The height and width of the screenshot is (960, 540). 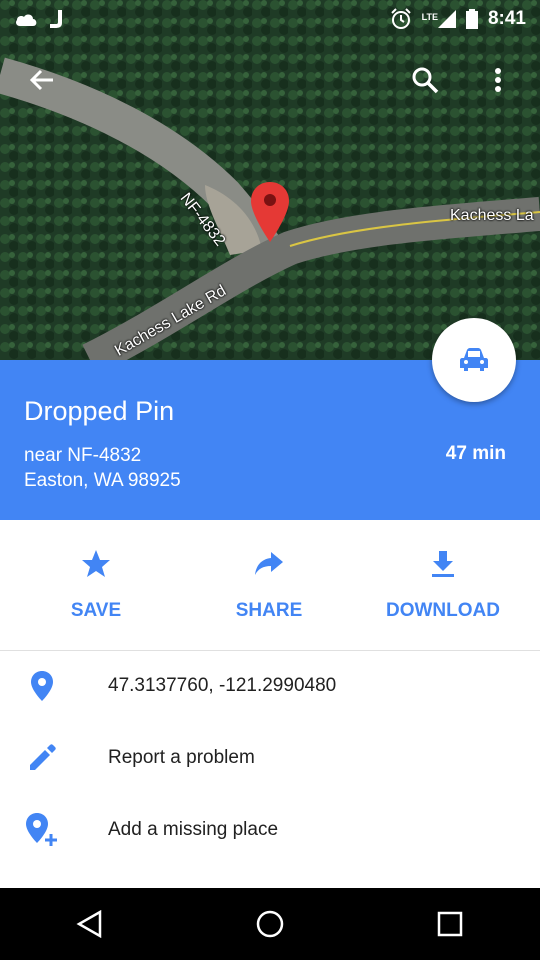 I want to click on dropped-pin-marker, so click(x=270, y=212).